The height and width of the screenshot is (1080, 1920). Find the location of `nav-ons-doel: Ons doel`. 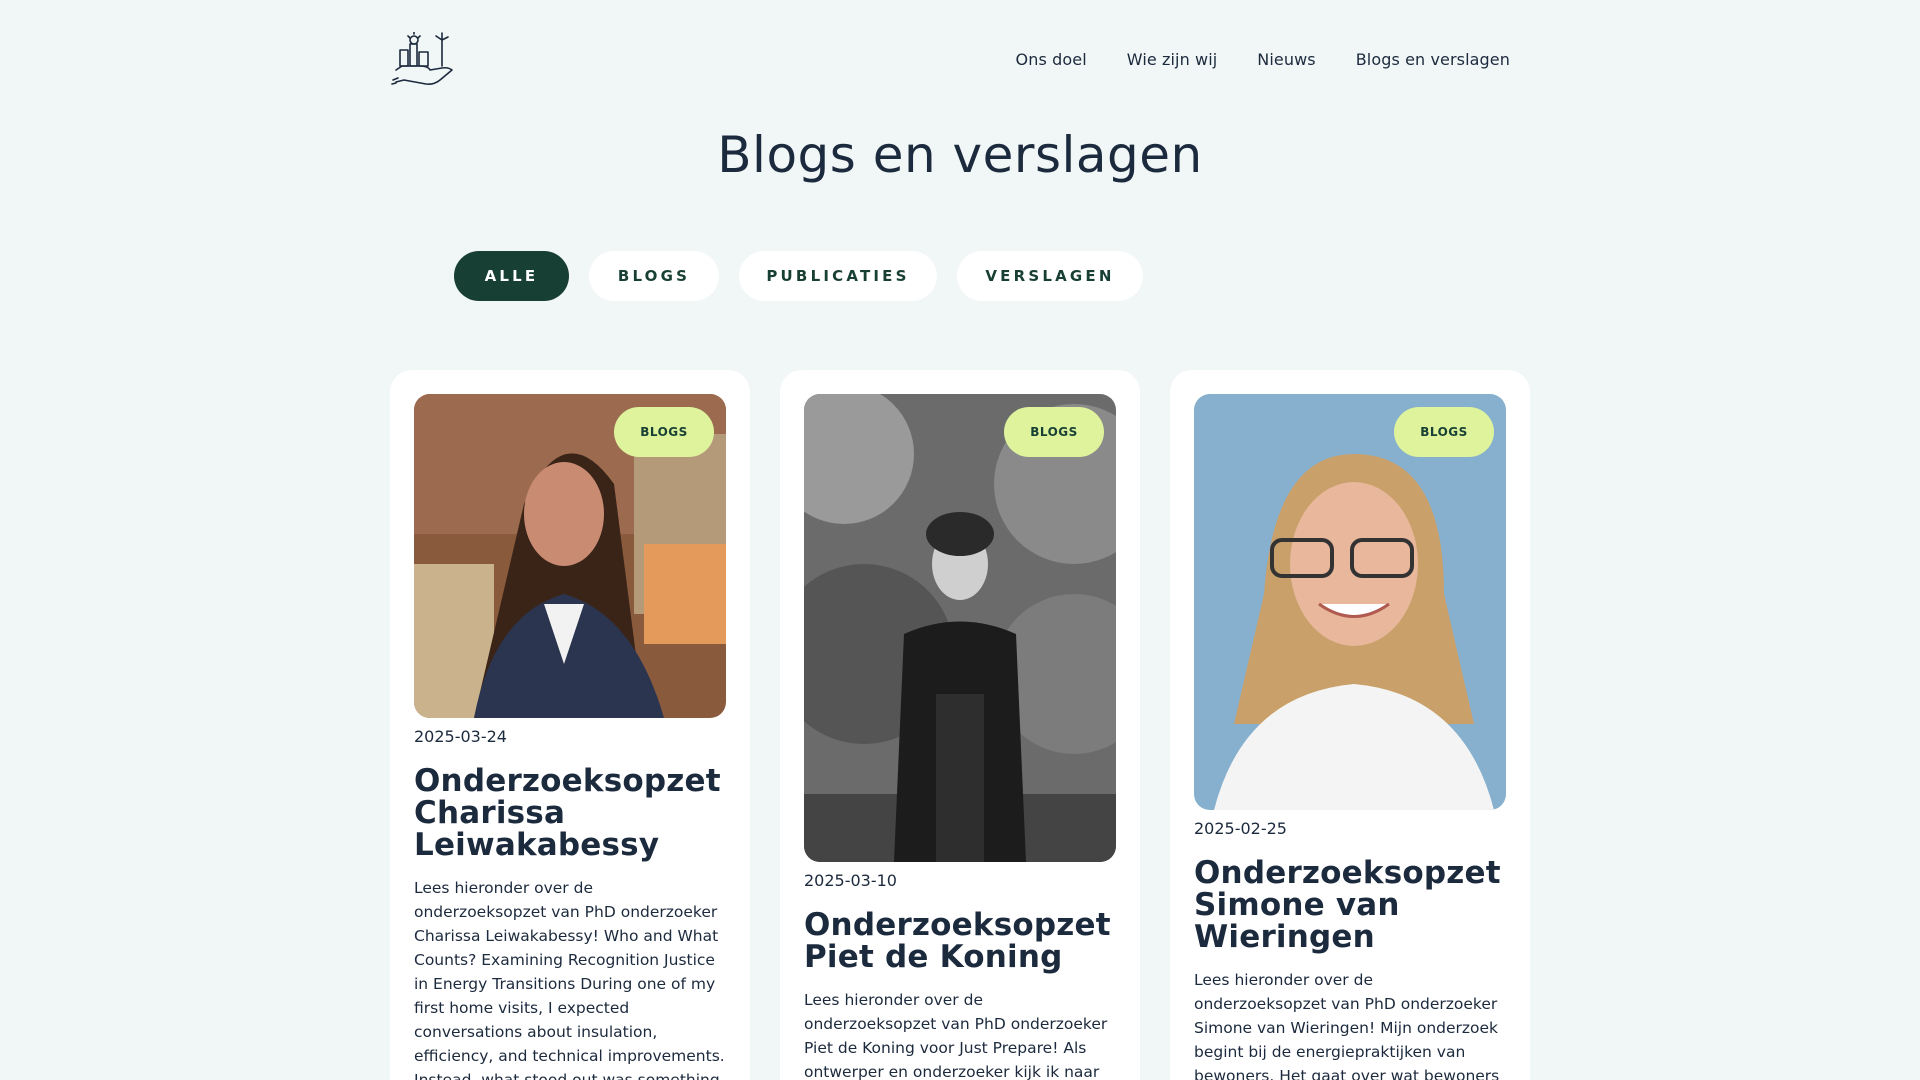

nav-ons-doel: Ons doel is located at coordinates (1051, 59).